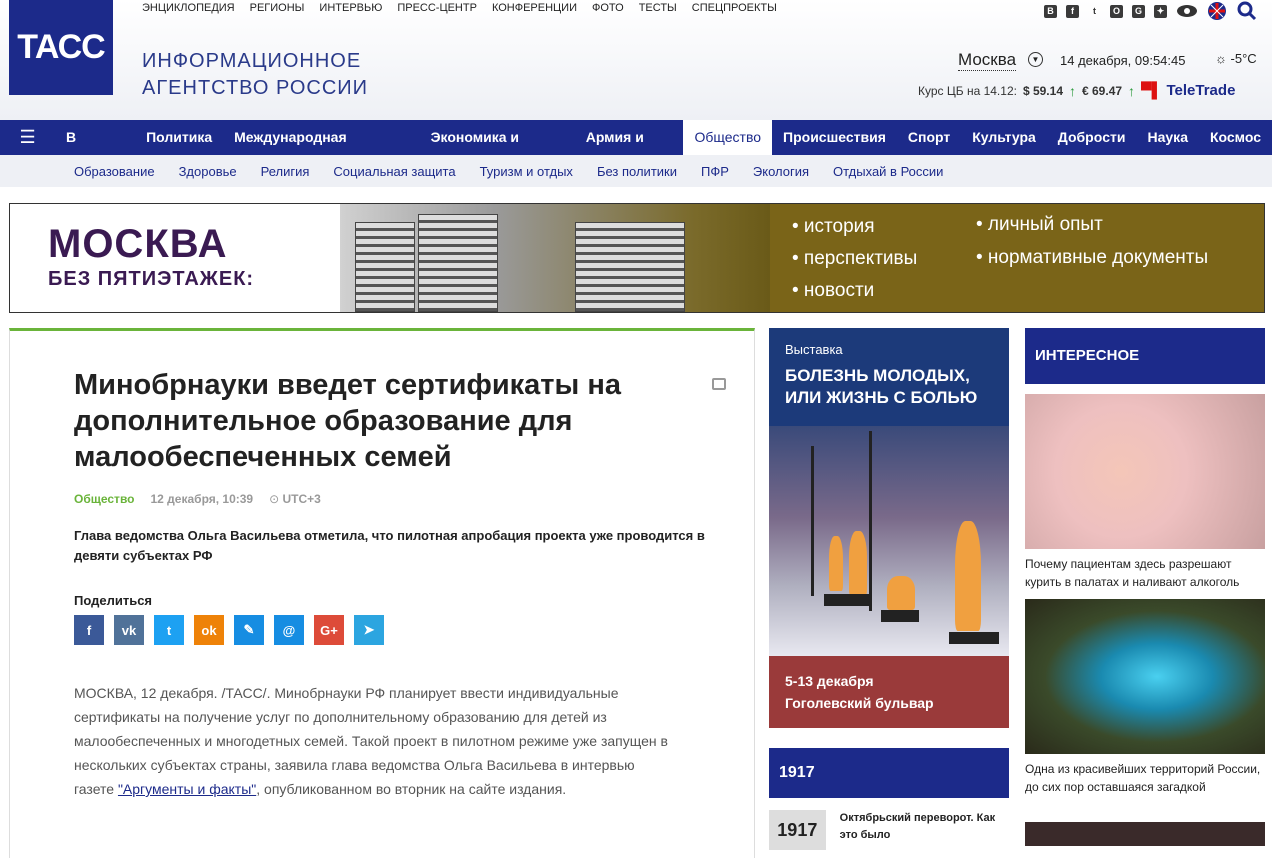  I want to click on article-category: Общество, so click(104, 499).